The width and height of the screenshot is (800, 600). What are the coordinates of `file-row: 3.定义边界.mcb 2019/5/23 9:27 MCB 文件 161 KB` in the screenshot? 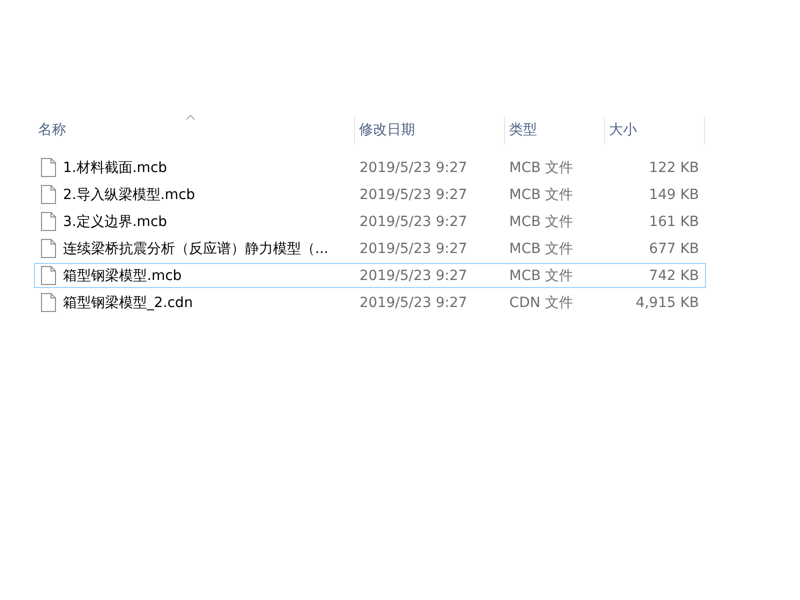 It's located at (370, 221).